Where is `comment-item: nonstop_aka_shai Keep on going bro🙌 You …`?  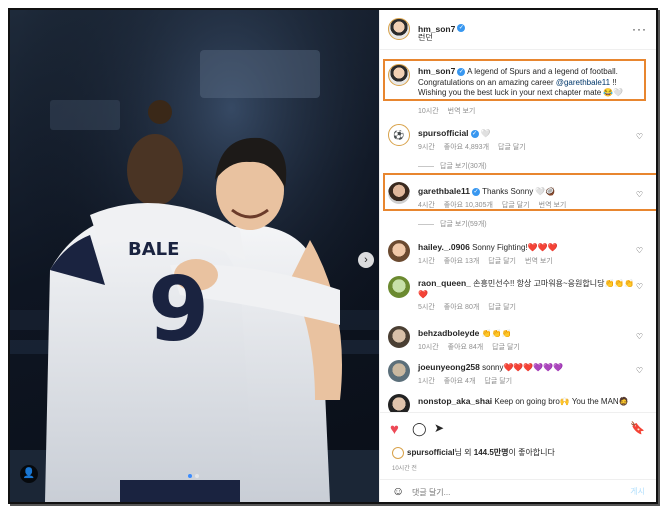
comment-item: nonstop_aka_shai Keep on going bro🙌 You … is located at coordinates (518, 401).